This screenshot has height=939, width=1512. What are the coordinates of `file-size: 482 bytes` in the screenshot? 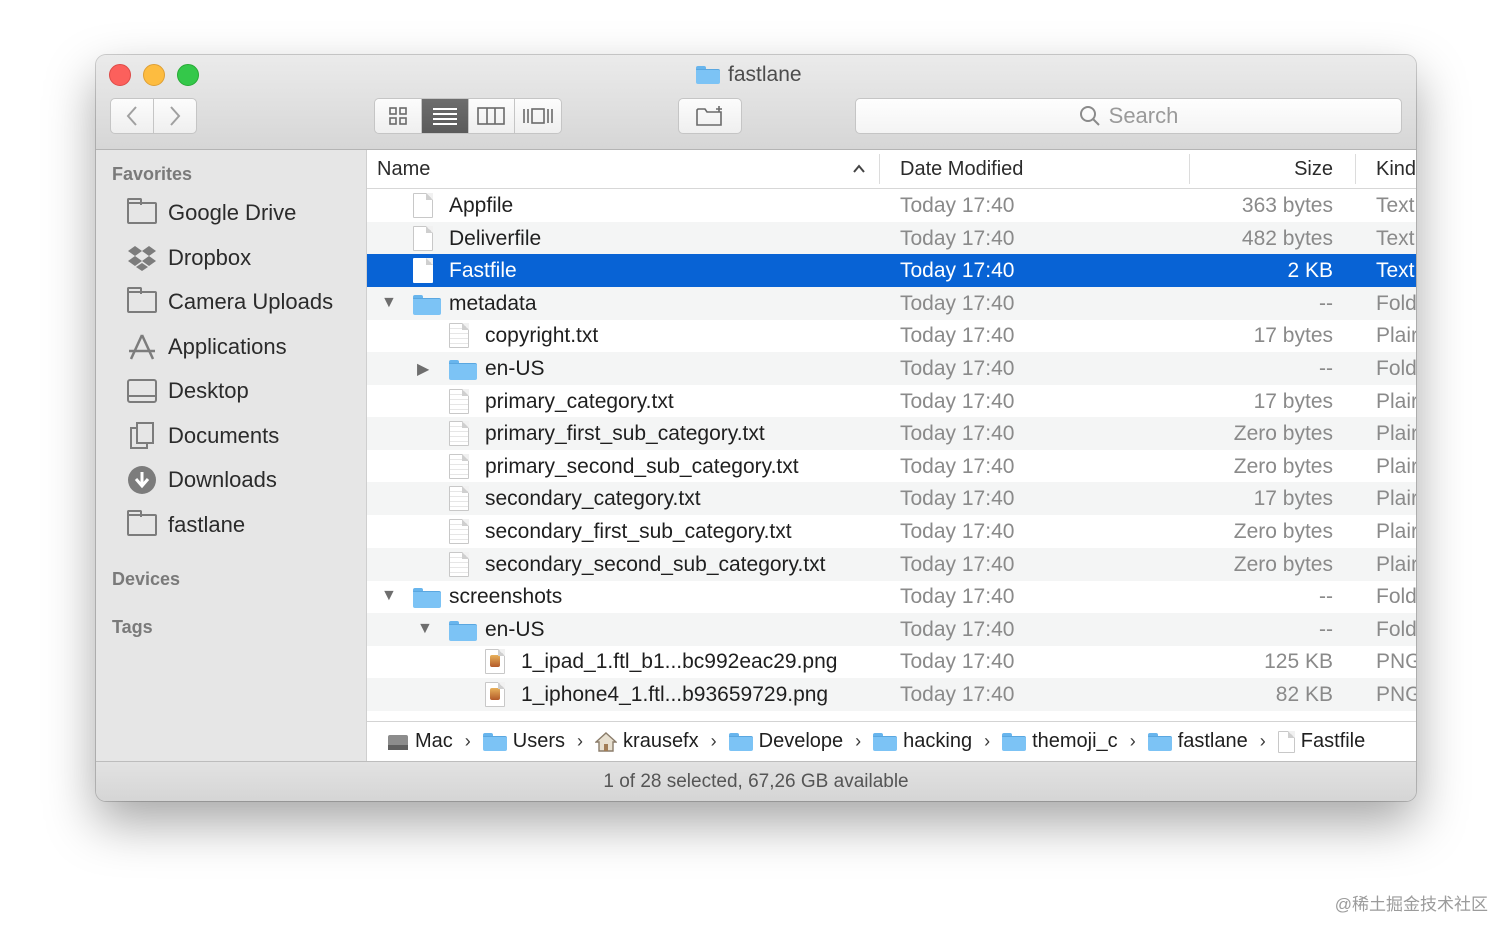 It's located at (1287, 238).